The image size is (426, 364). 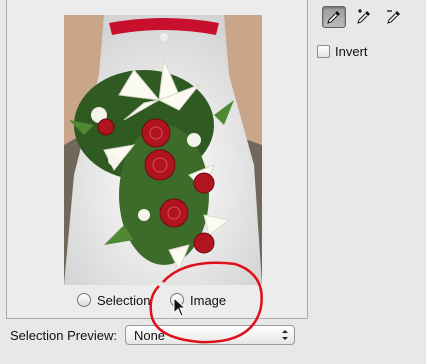 I want to click on eyedropper-icon, so click(x=333, y=17).